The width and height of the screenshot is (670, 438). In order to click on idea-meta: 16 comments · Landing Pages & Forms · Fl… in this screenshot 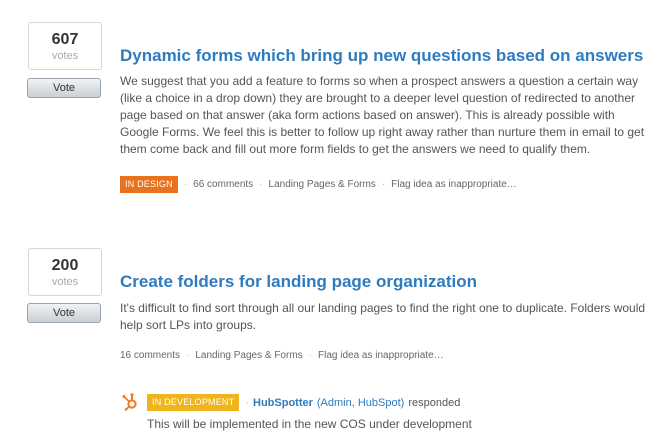, I will do `click(282, 355)`.